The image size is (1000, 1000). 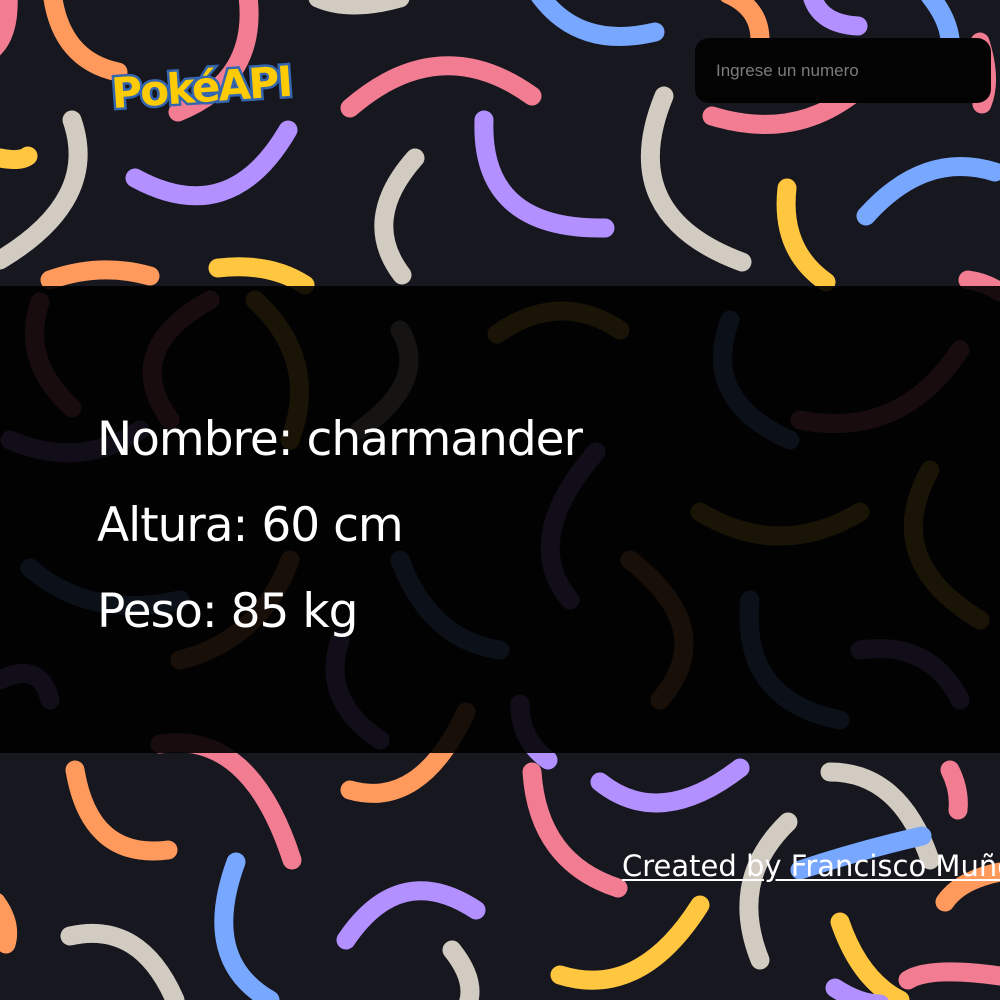 I want to click on author-credit-link: Created by Francisco Muñoz, so click(x=811, y=866).